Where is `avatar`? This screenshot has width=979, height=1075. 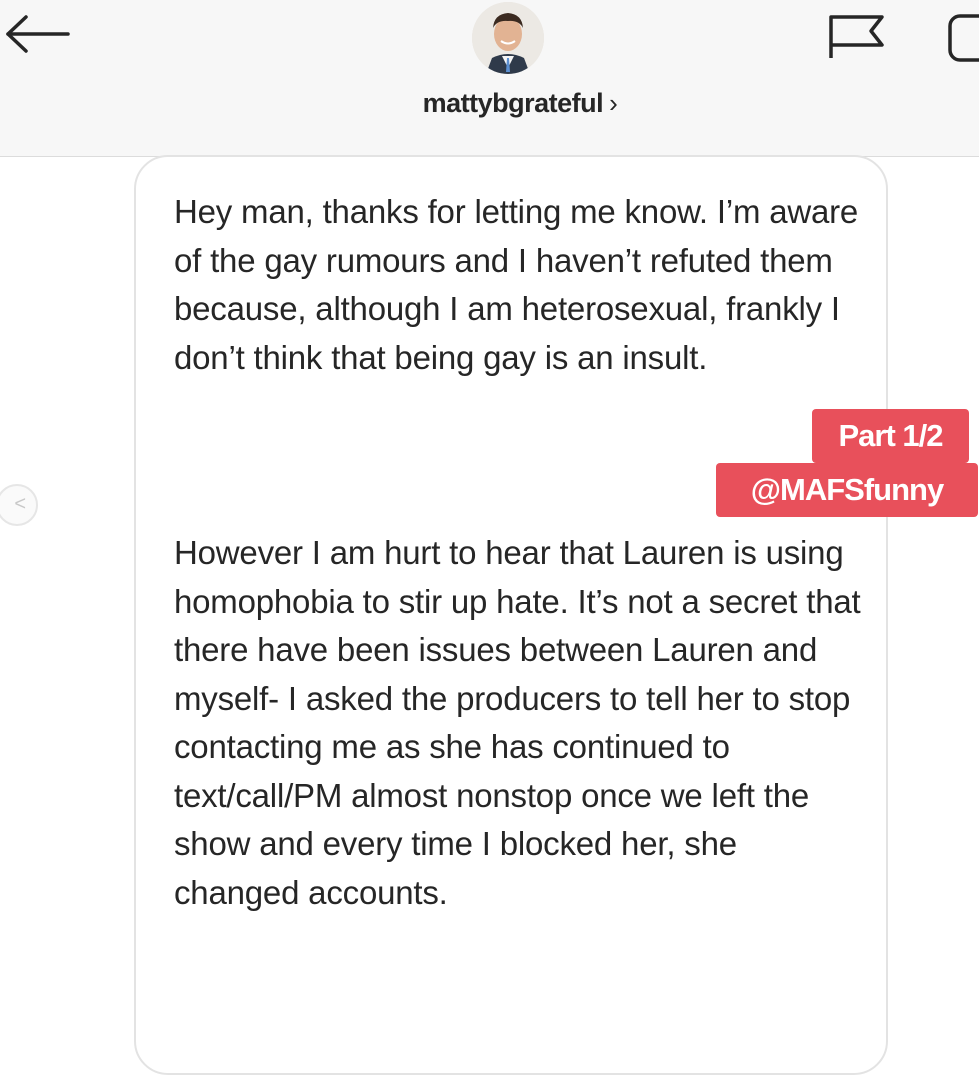
avatar is located at coordinates (508, 38).